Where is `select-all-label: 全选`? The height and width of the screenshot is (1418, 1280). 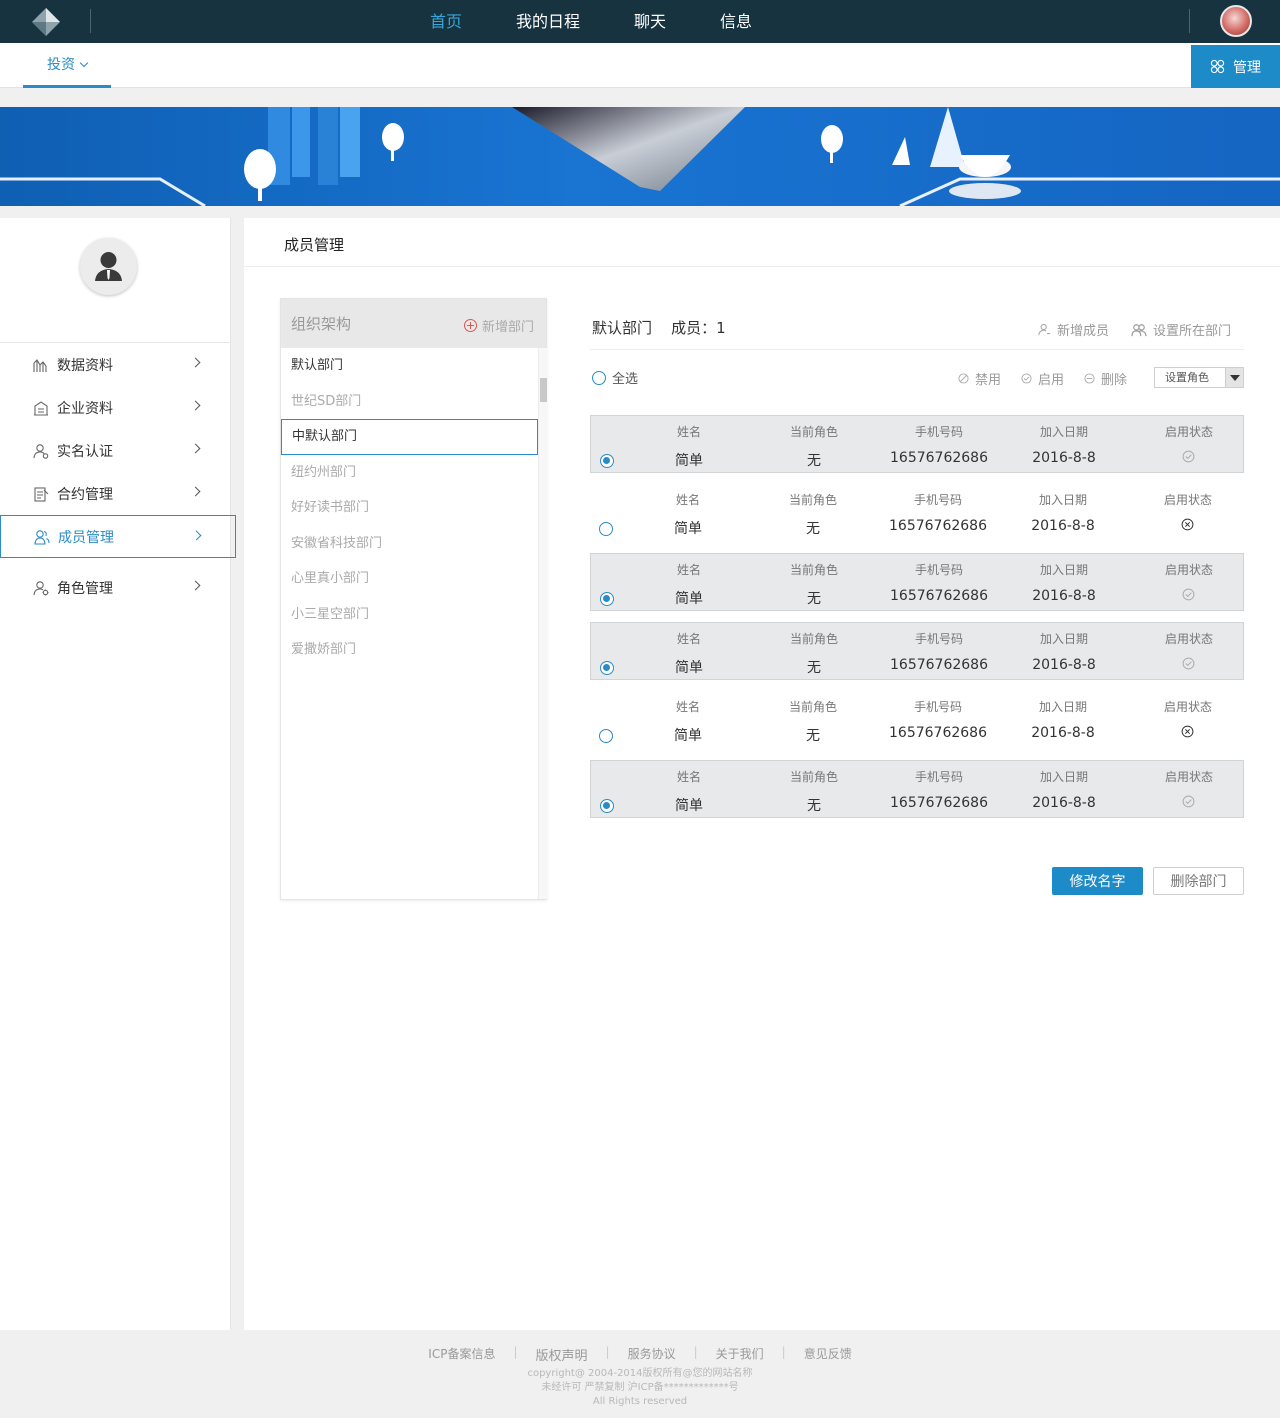
select-all-label: 全选 is located at coordinates (625, 379).